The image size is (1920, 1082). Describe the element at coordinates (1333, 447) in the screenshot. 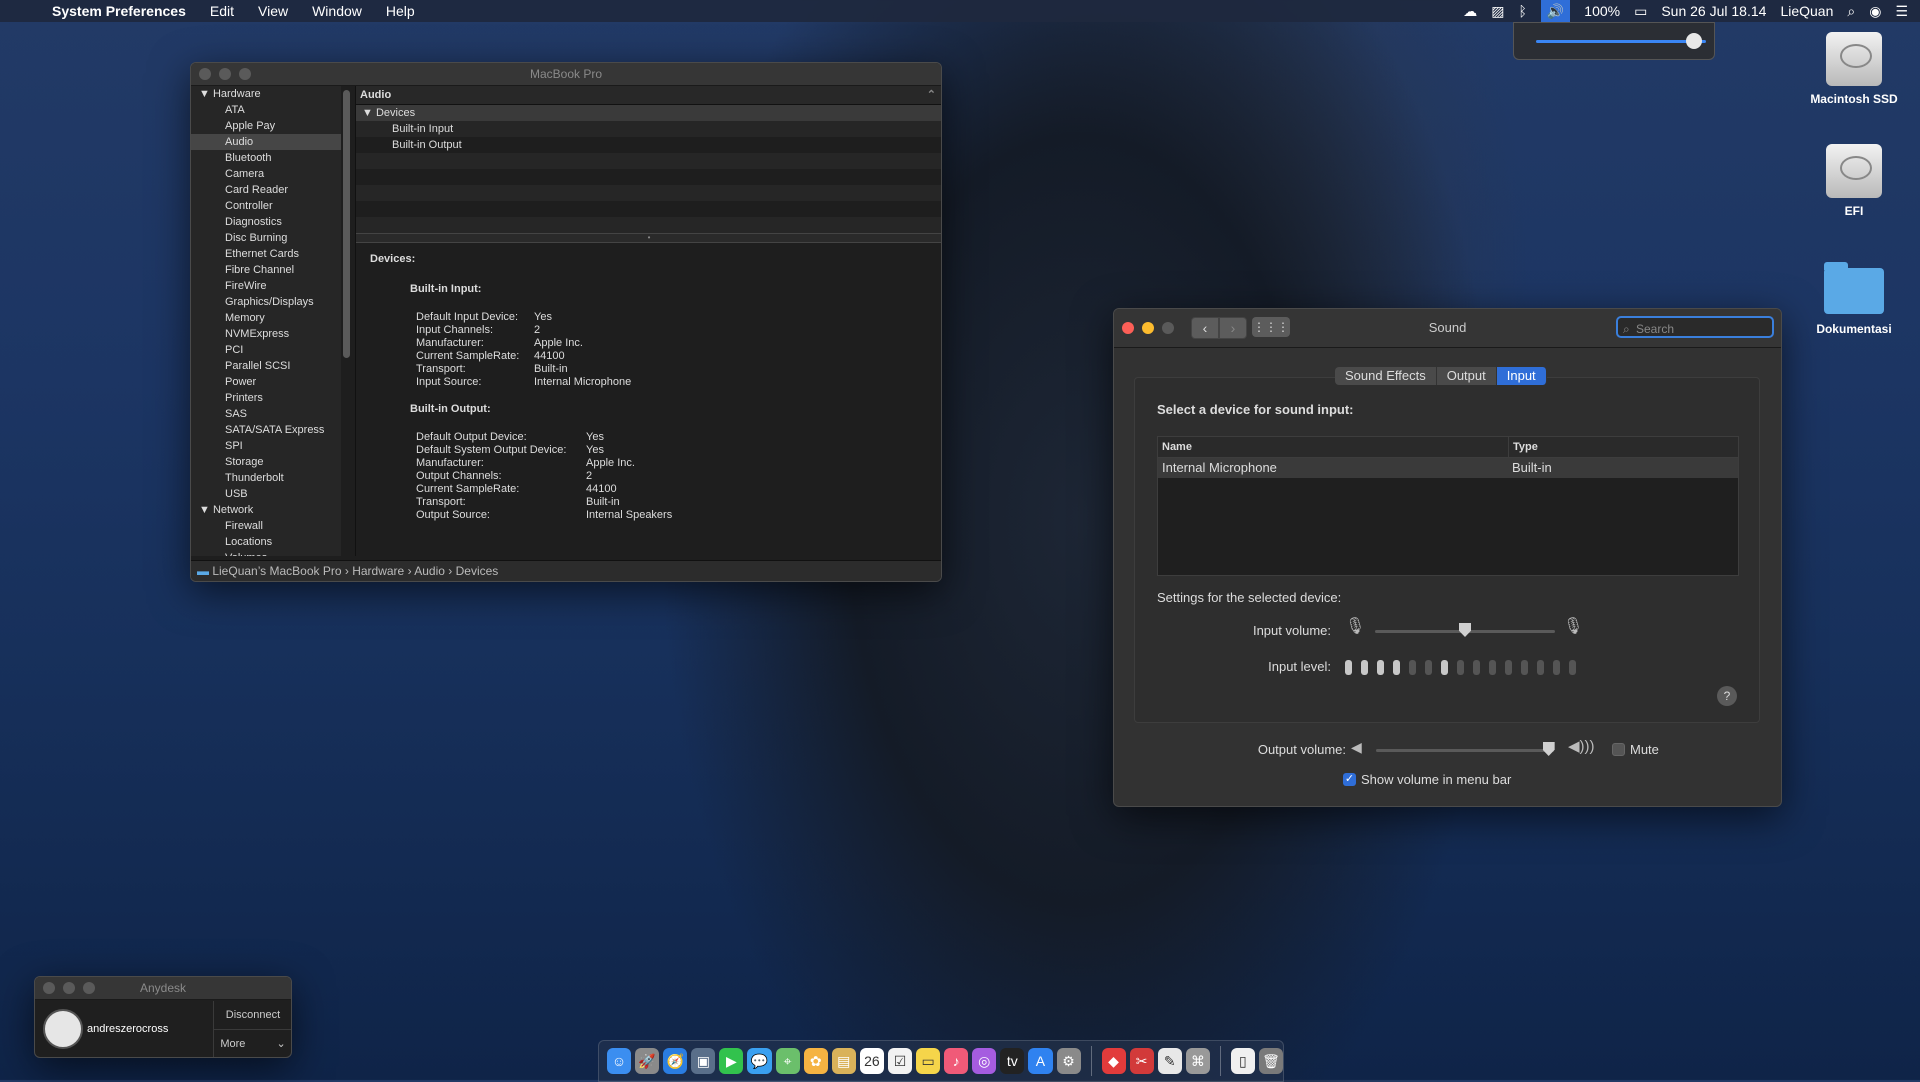

I see `column-header-name: Name` at that location.